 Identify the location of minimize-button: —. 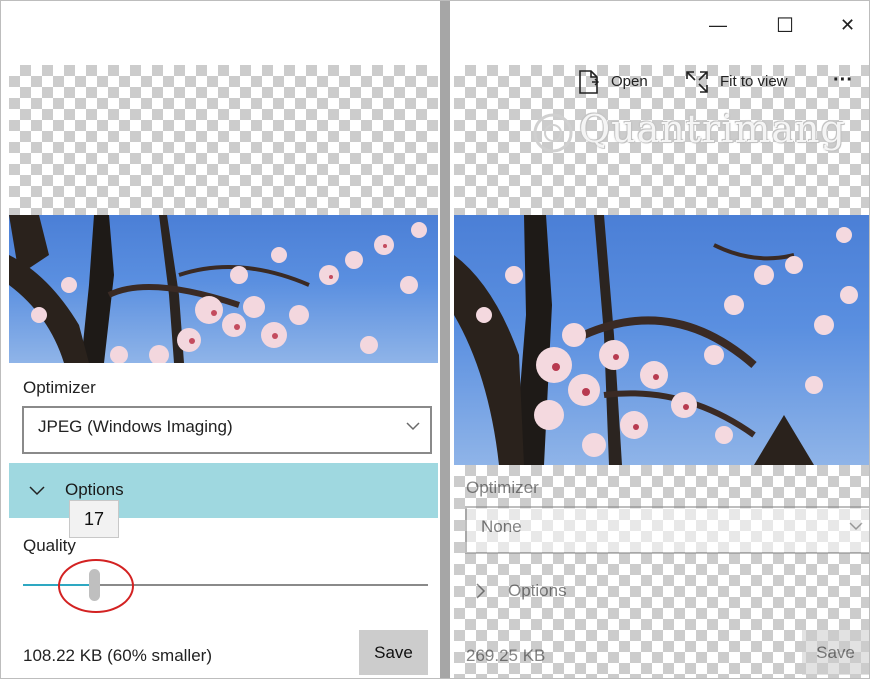
(718, 25).